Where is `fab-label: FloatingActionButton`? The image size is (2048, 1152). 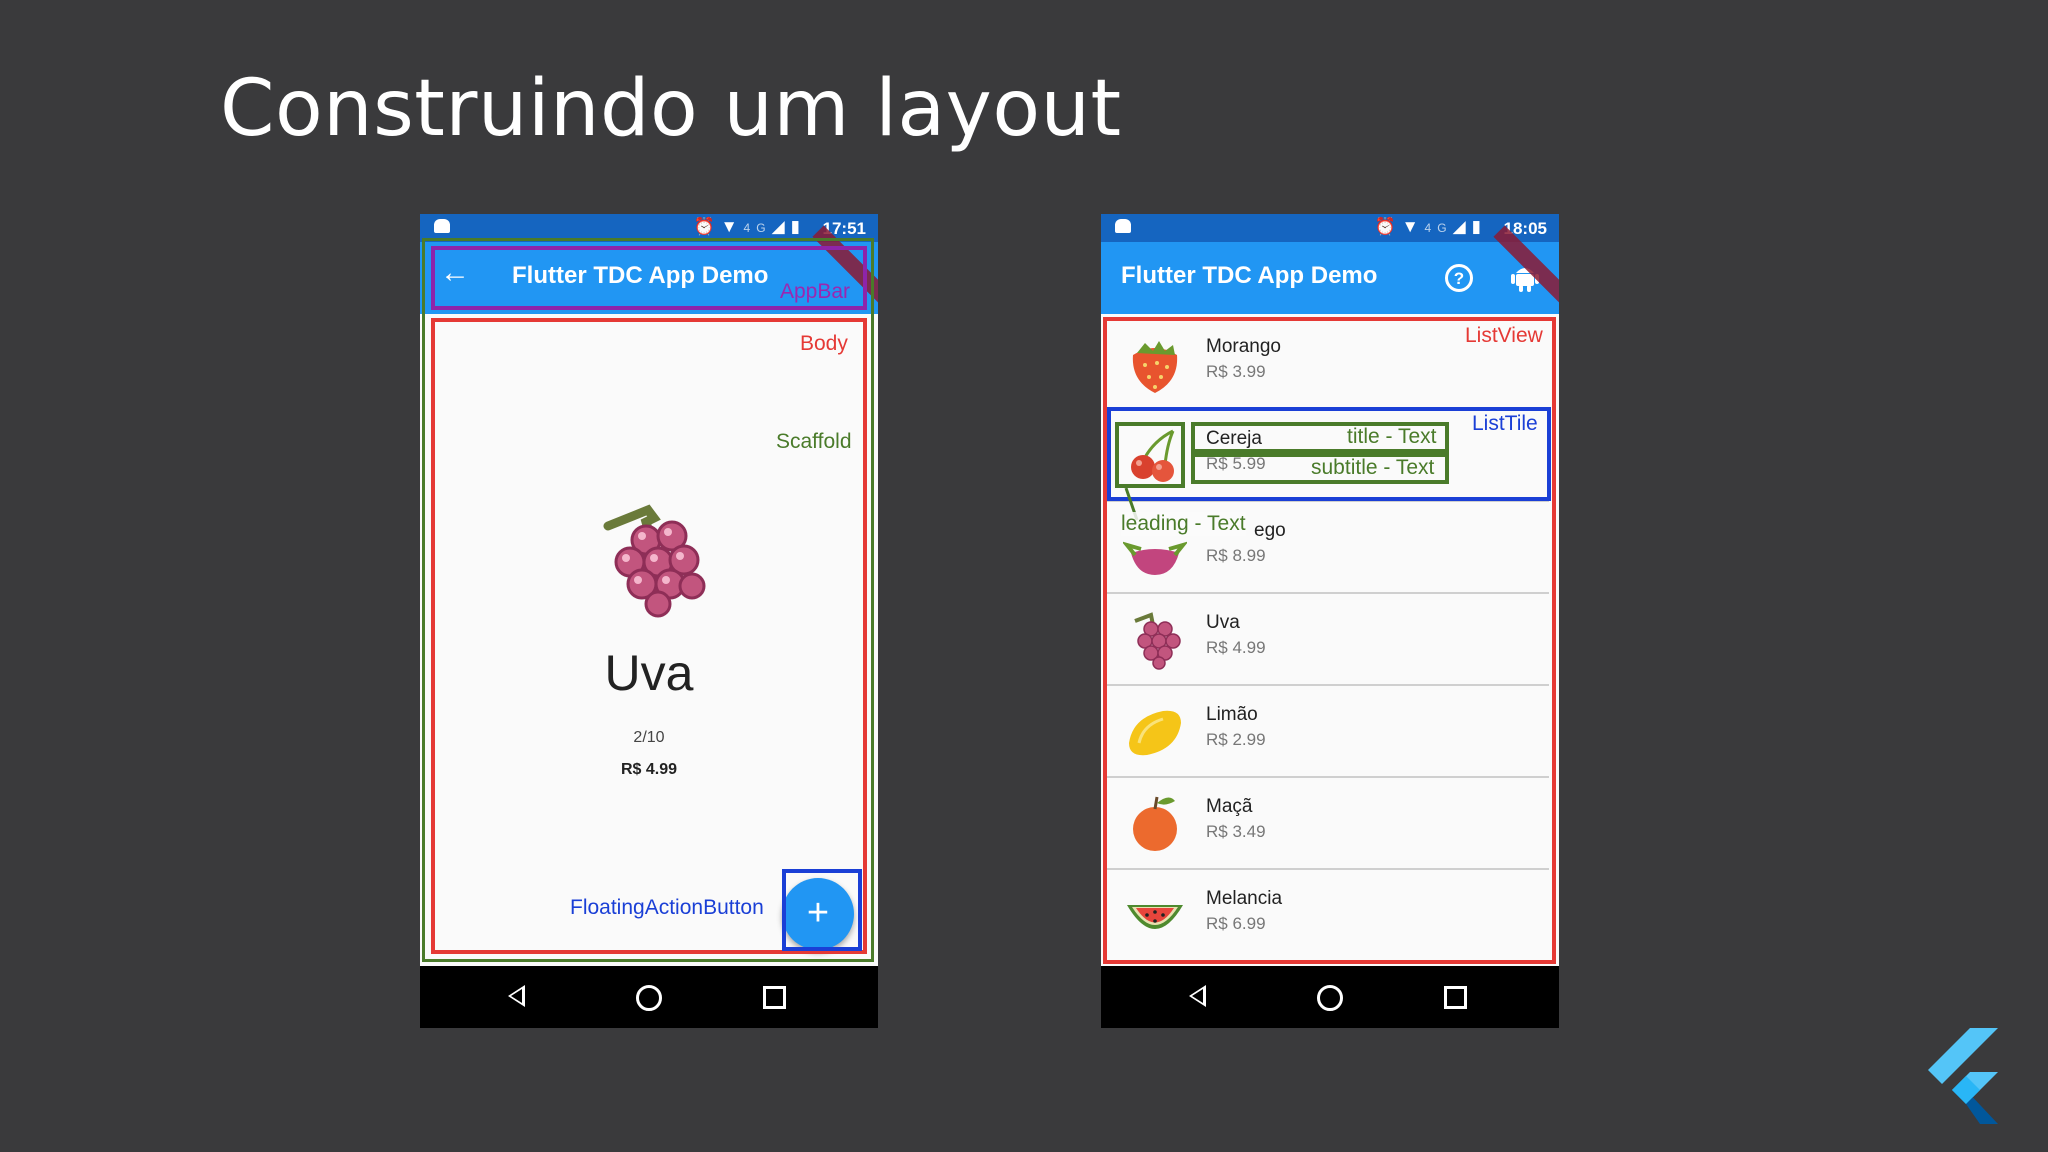 fab-label: FloatingActionButton is located at coordinates (667, 907).